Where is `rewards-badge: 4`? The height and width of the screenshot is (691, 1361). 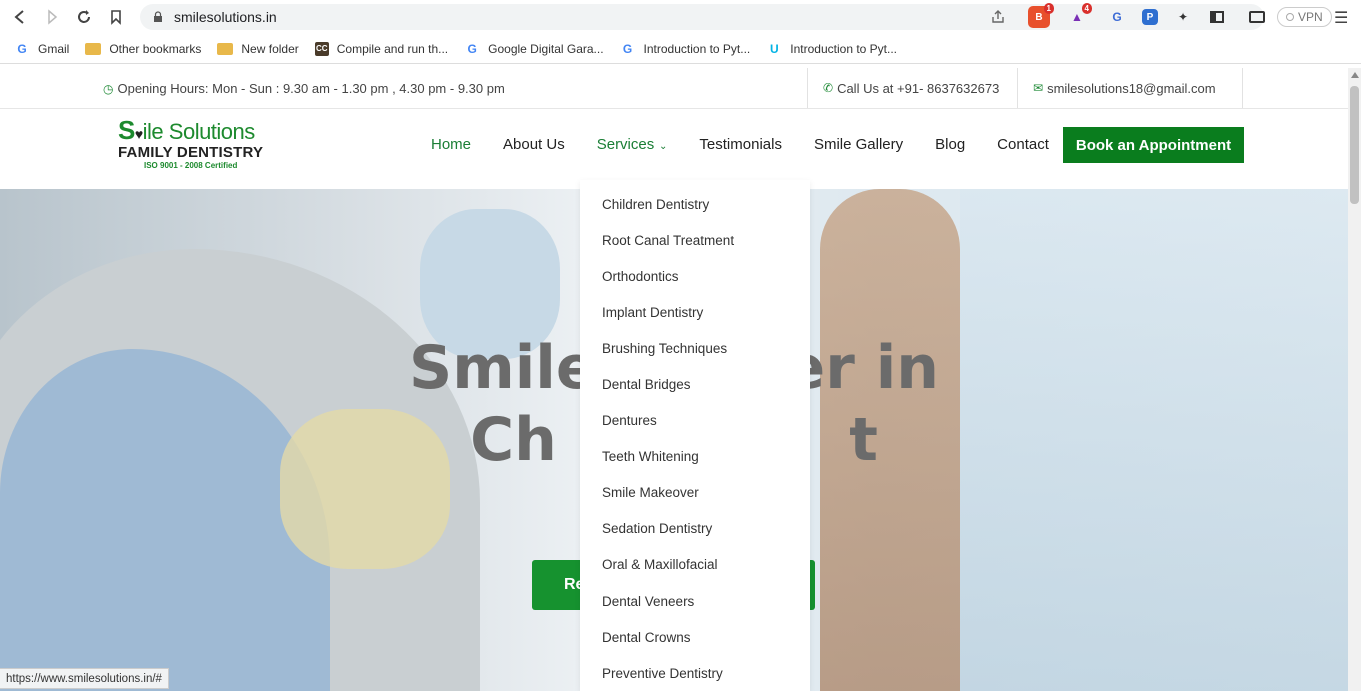
rewards-badge: 4 is located at coordinates (1086, 8).